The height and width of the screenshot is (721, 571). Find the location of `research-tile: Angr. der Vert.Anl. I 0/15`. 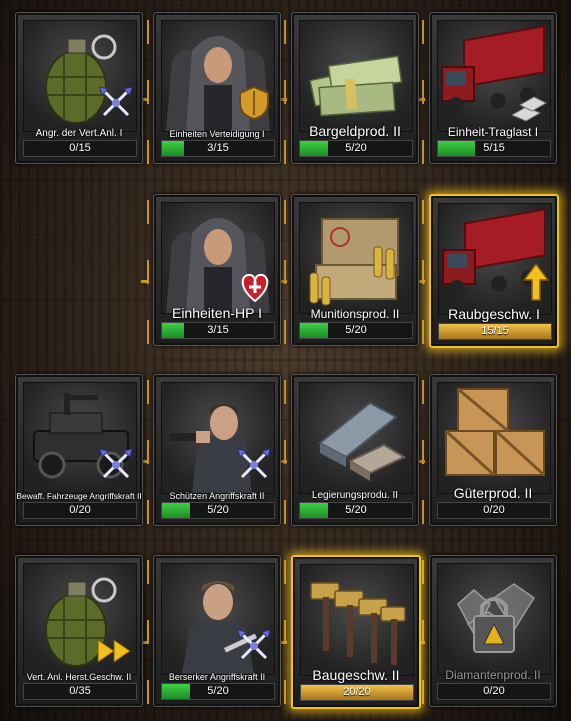

research-tile: Angr. der Vert.Anl. I 0/15 is located at coordinates (79, 88).